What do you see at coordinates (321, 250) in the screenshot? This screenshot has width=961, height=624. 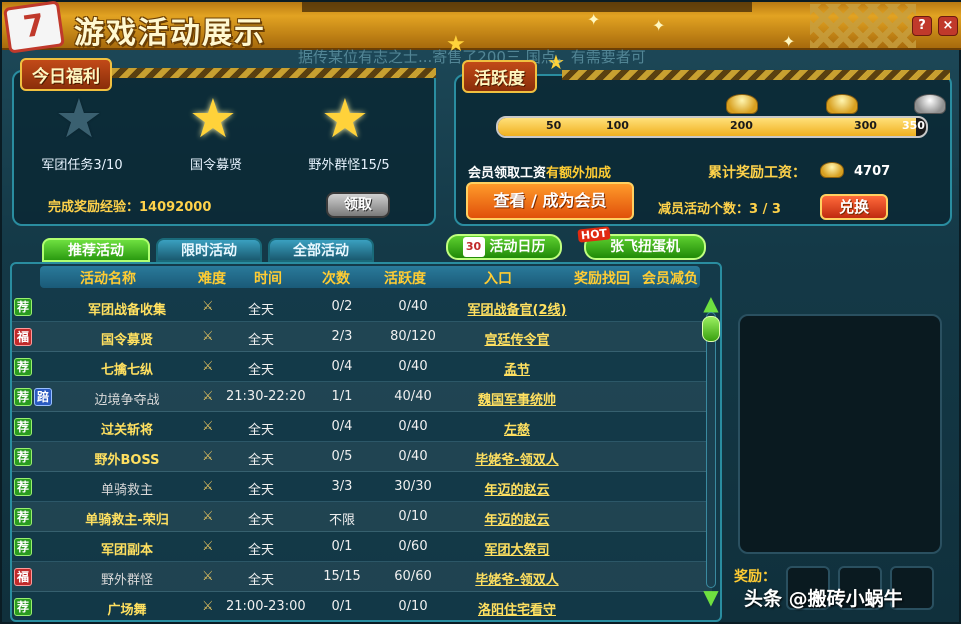 I see `tab-all: 全部活动` at bounding box center [321, 250].